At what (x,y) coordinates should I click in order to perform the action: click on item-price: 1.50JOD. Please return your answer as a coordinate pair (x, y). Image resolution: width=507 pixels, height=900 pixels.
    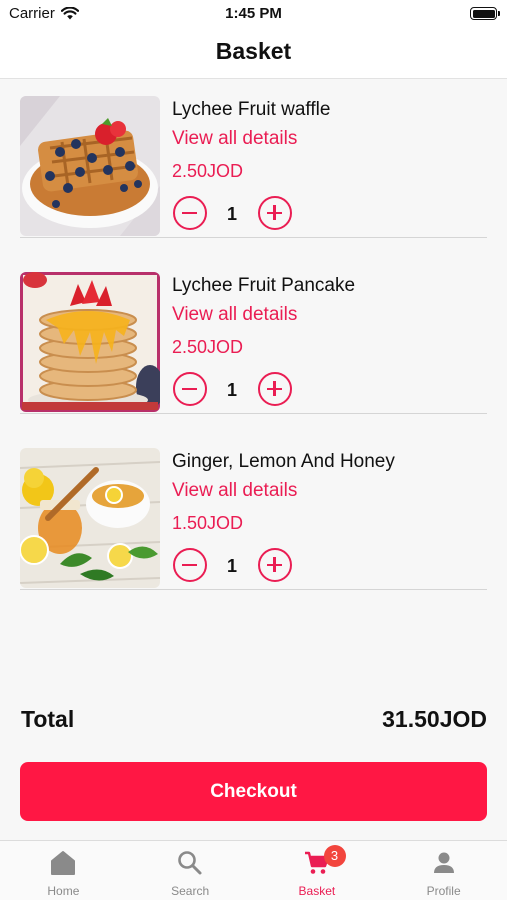
    Looking at the image, I should click on (208, 523).